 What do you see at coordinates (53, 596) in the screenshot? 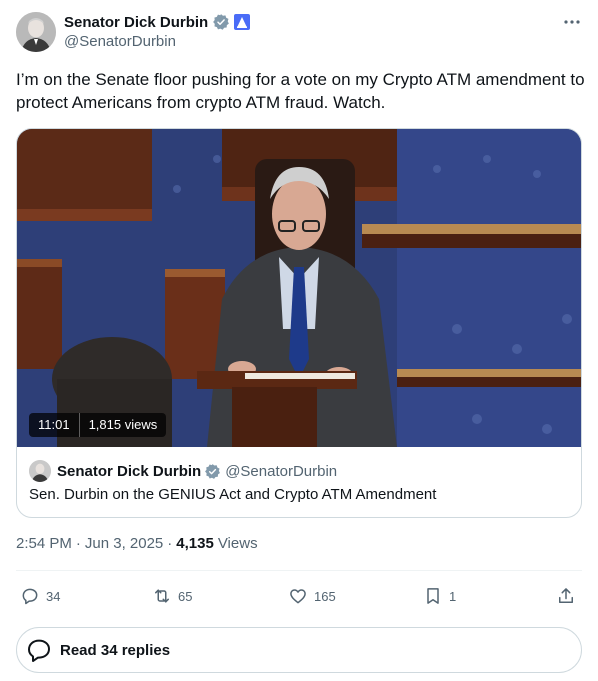
I see `reply-count: 34` at bounding box center [53, 596].